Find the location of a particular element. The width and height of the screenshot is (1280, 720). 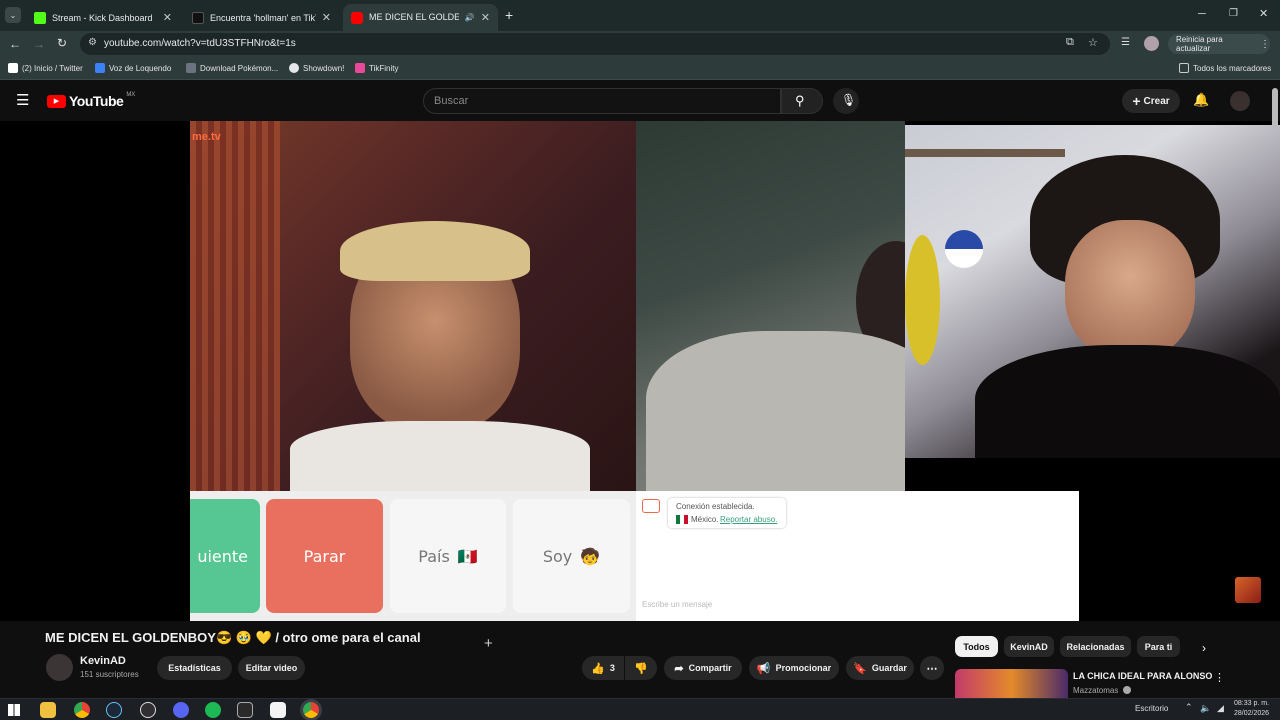

black-area is located at coordinates (1179, 539).